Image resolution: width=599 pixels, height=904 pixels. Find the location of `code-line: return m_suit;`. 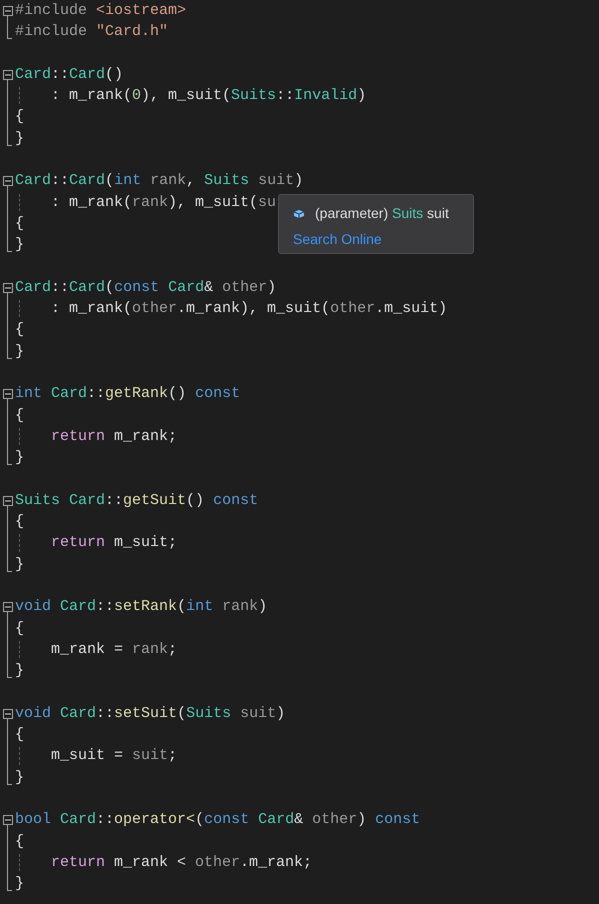

code-line: return m_suit; is located at coordinates (114, 543).